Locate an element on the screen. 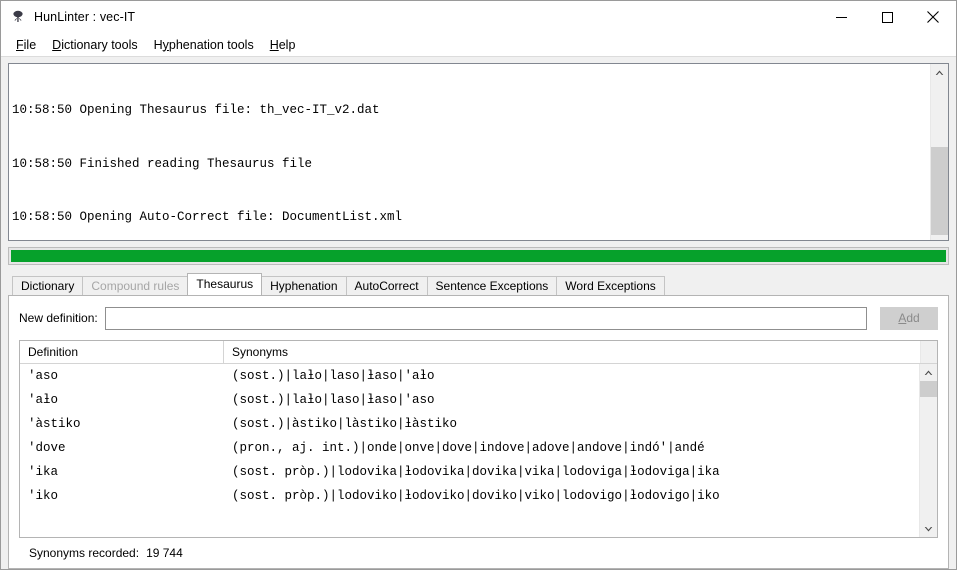  status-value: 19 744 is located at coordinates (164, 553).